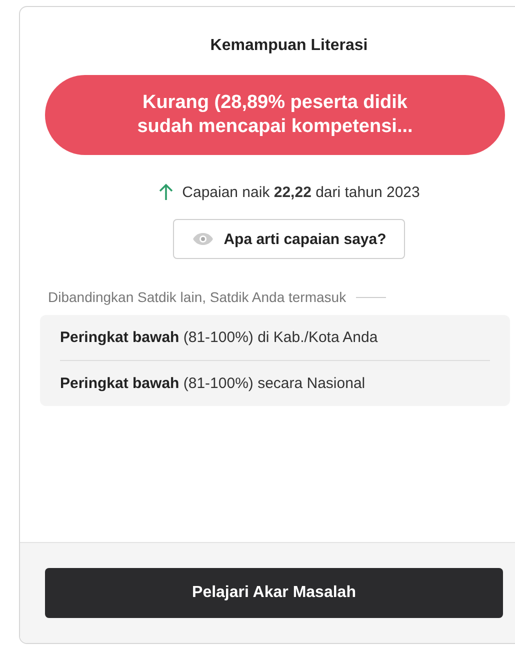 The height and width of the screenshot is (649, 515). What do you see at coordinates (203, 239) in the screenshot?
I see `eye-icon` at bounding box center [203, 239].